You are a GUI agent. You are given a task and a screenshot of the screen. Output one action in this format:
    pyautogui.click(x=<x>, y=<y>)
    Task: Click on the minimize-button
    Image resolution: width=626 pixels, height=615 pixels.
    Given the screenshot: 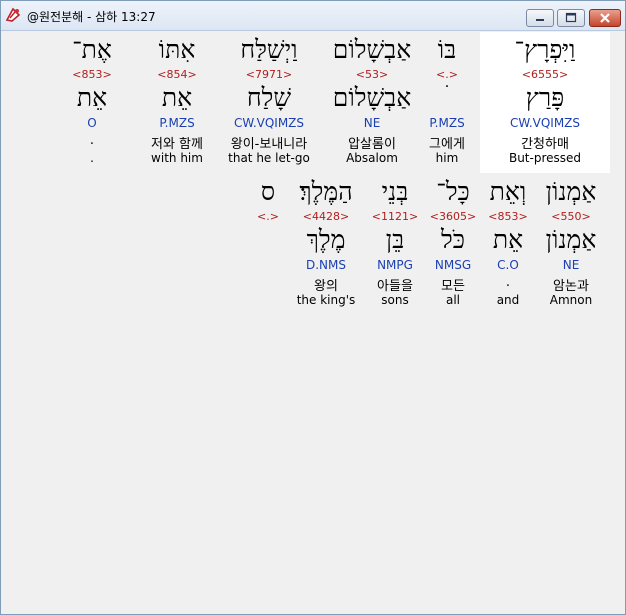 What is the action you would take?
    pyautogui.click(x=540, y=18)
    